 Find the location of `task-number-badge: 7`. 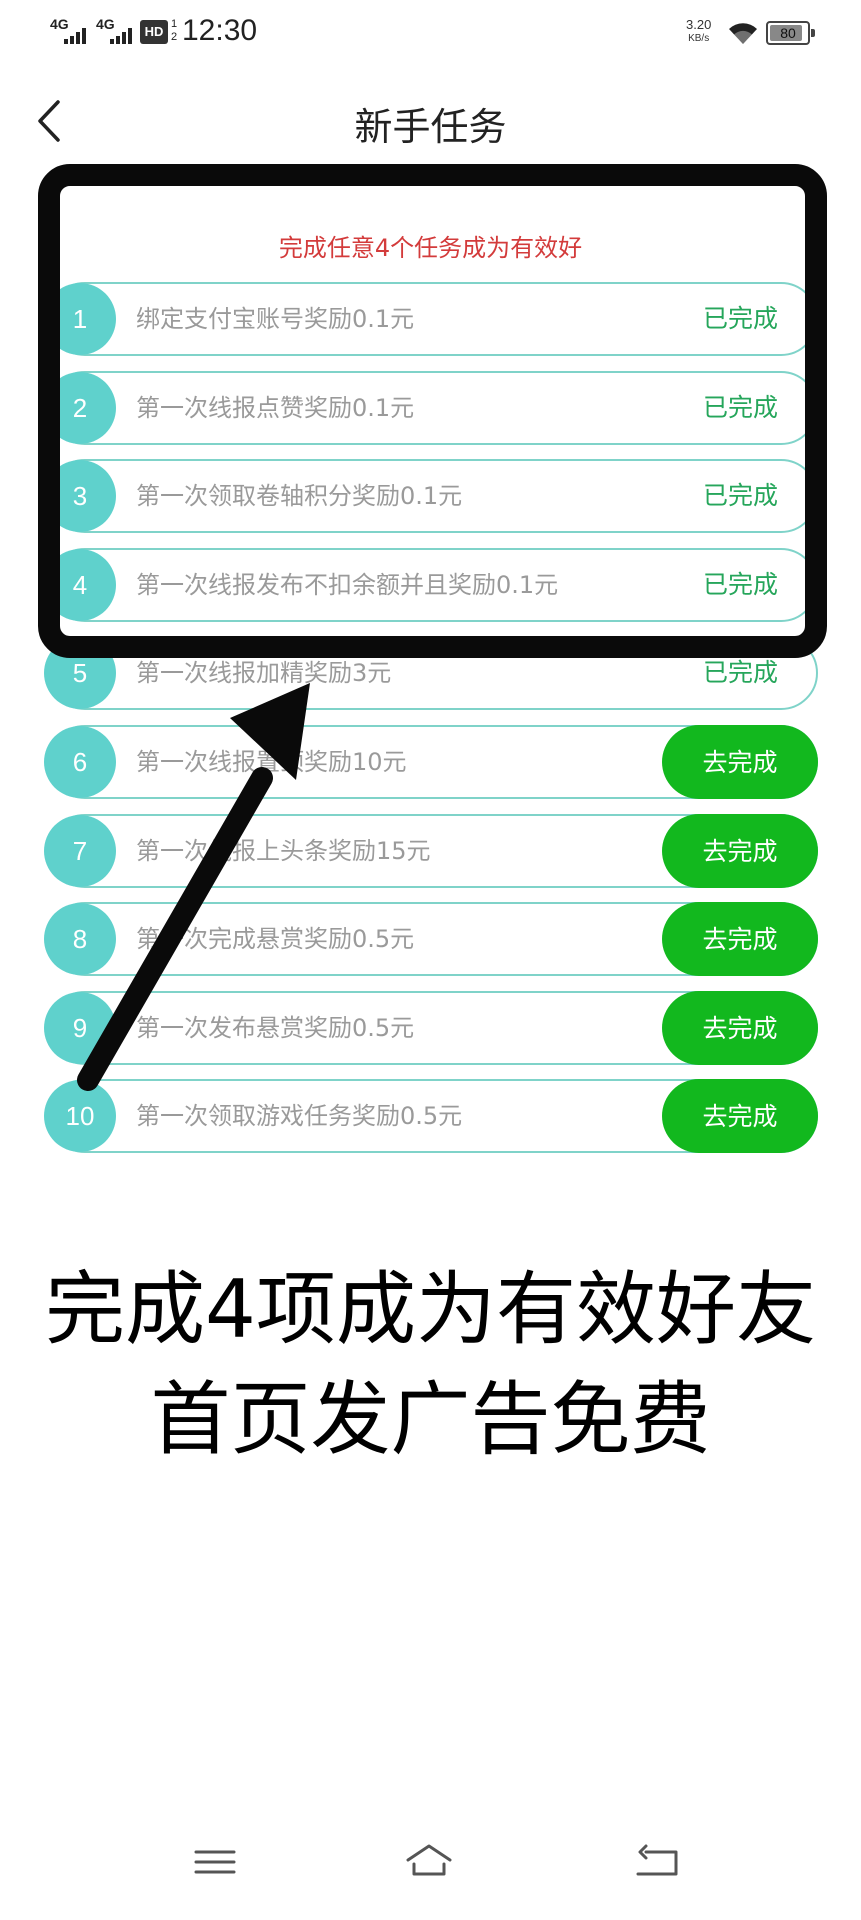

task-number-badge: 7 is located at coordinates (80, 850).